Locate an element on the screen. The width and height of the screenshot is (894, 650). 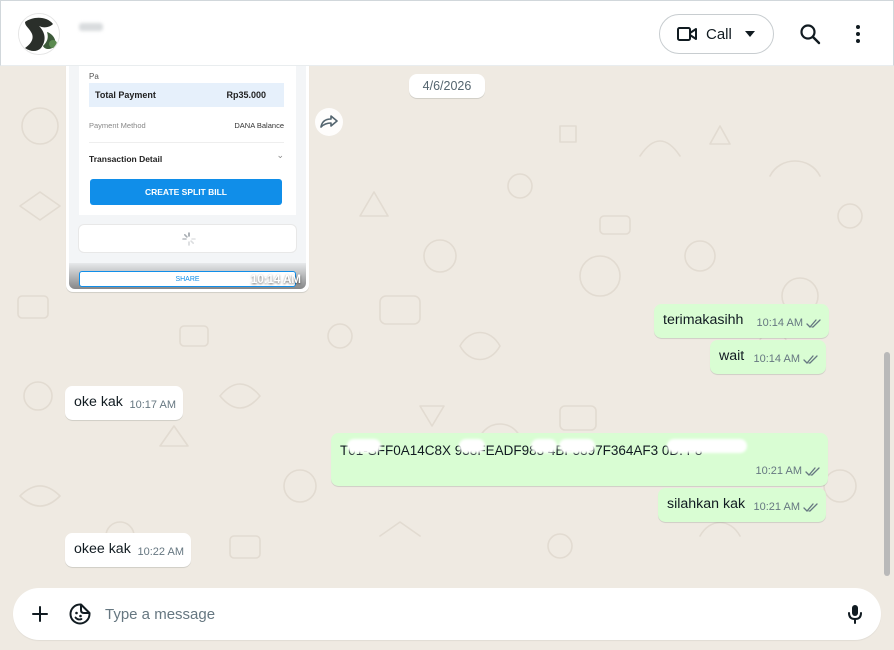
message-outgoing: silahkan kak 10:21 AM is located at coordinates (742, 505).